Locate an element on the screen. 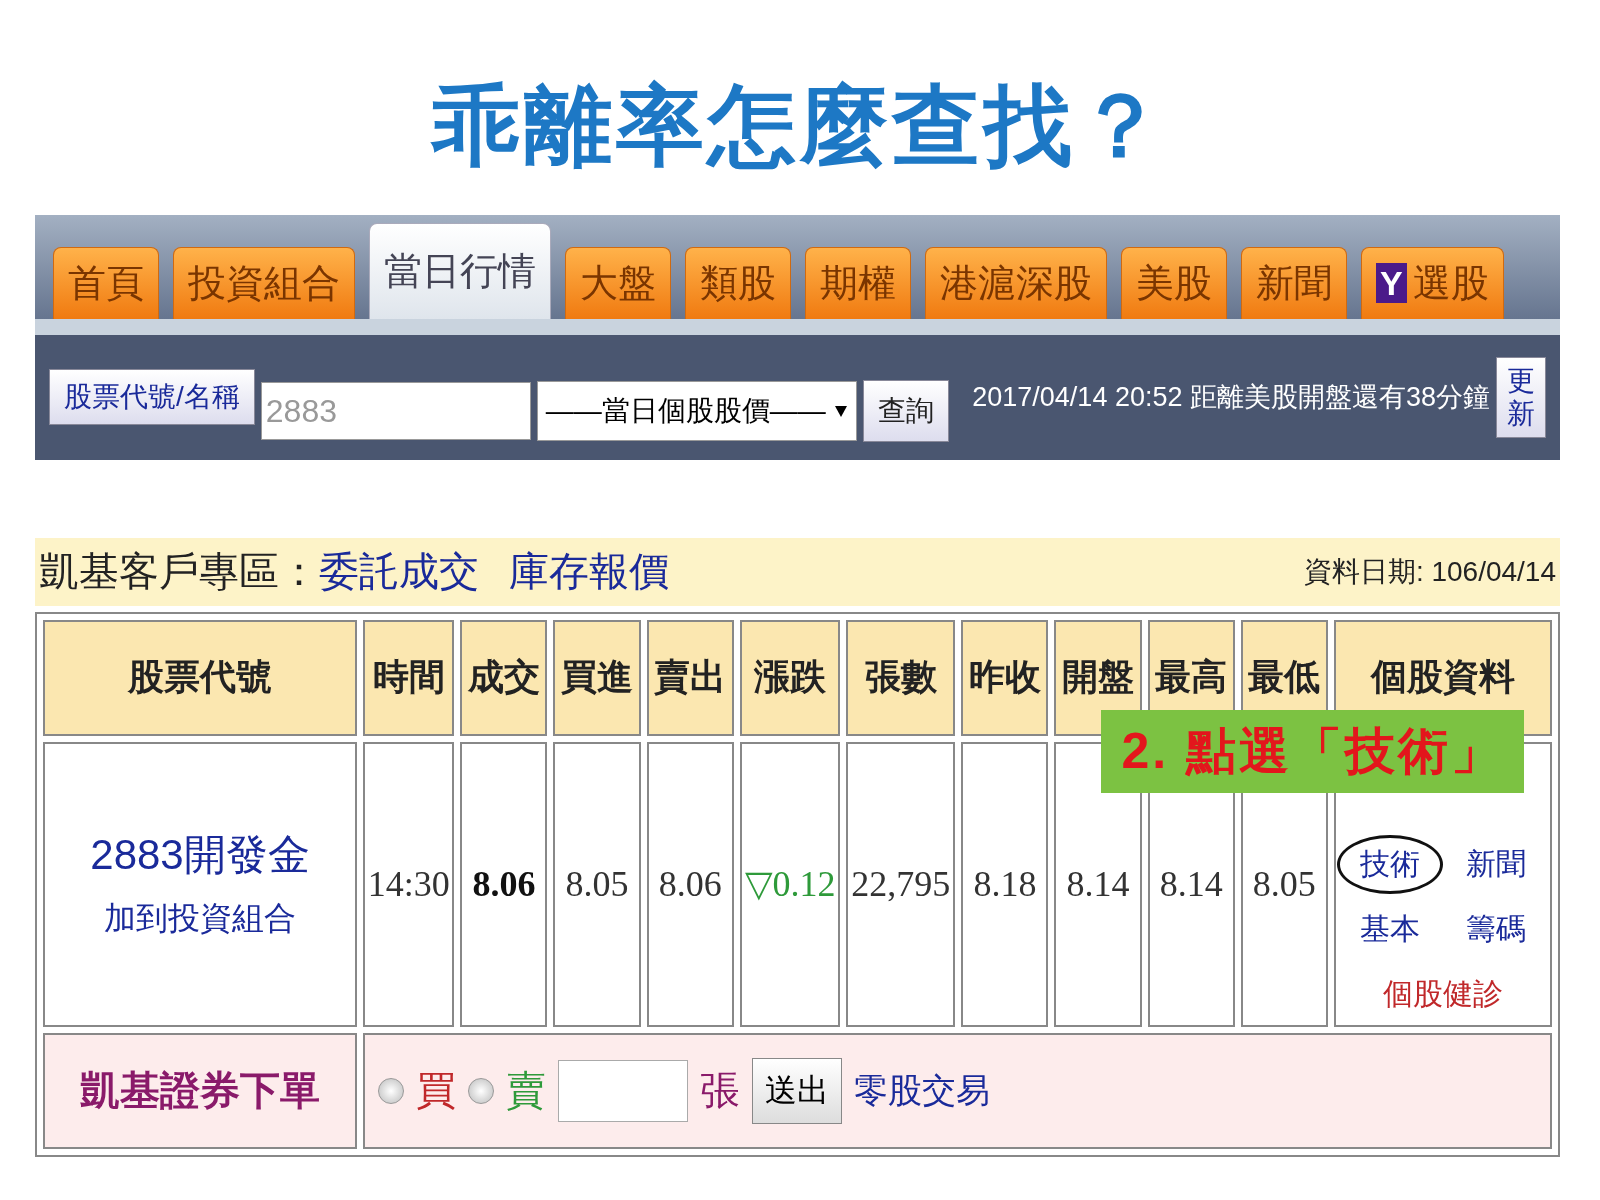  quote-time-cell: 14:30 is located at coordinates (409, 884).